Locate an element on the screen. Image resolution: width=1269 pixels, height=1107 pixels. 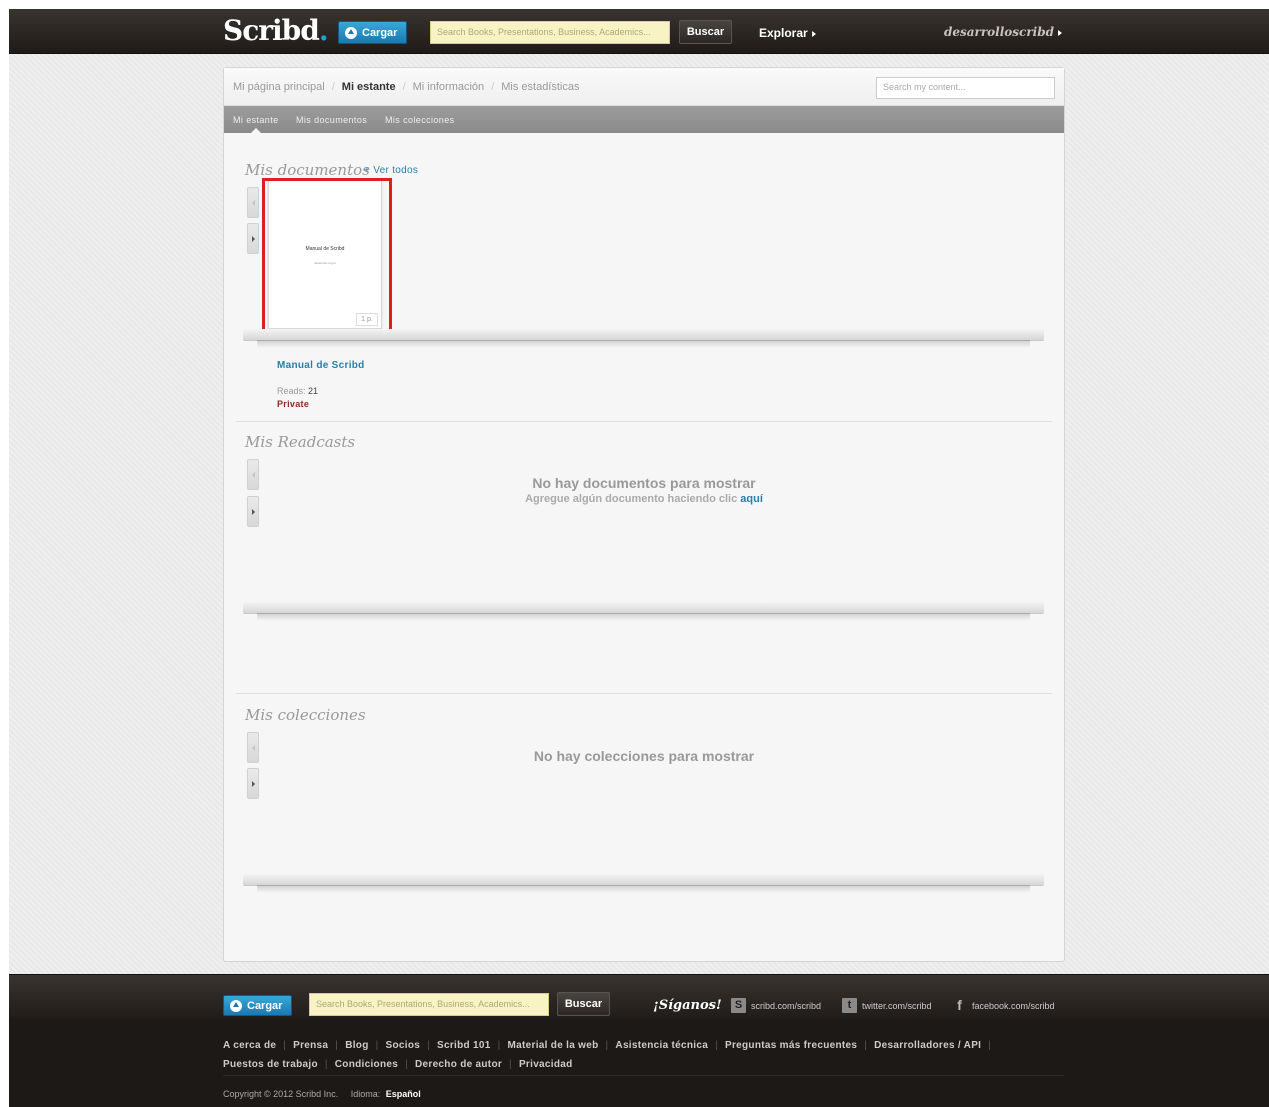
footer-search-button: Buscar is located at coordinates (583, 1004).